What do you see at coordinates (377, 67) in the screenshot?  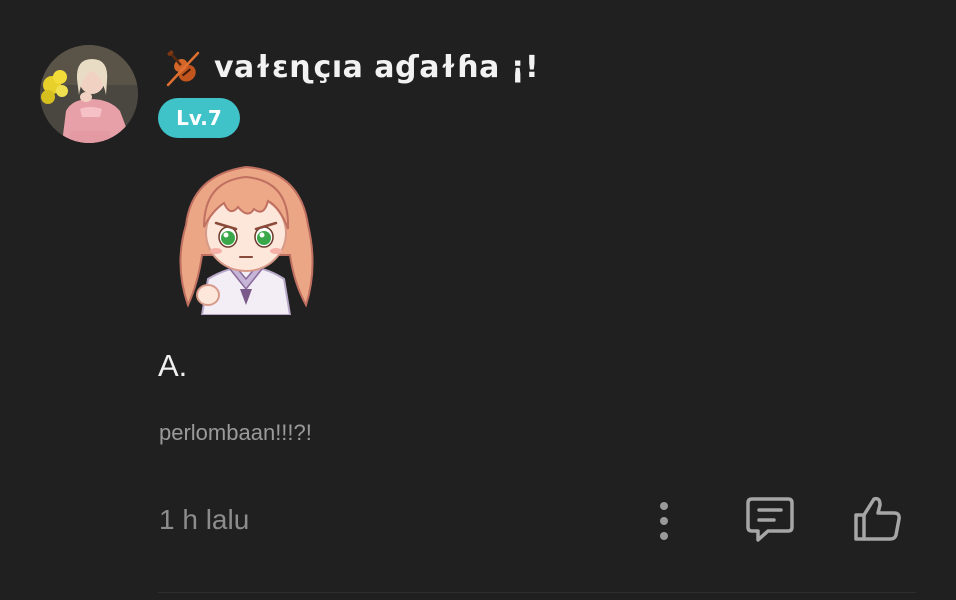 I see `author-name-text: vaɫɛɳçıa aɠaɫɦa ¡!` at bounding box center [377, 67].